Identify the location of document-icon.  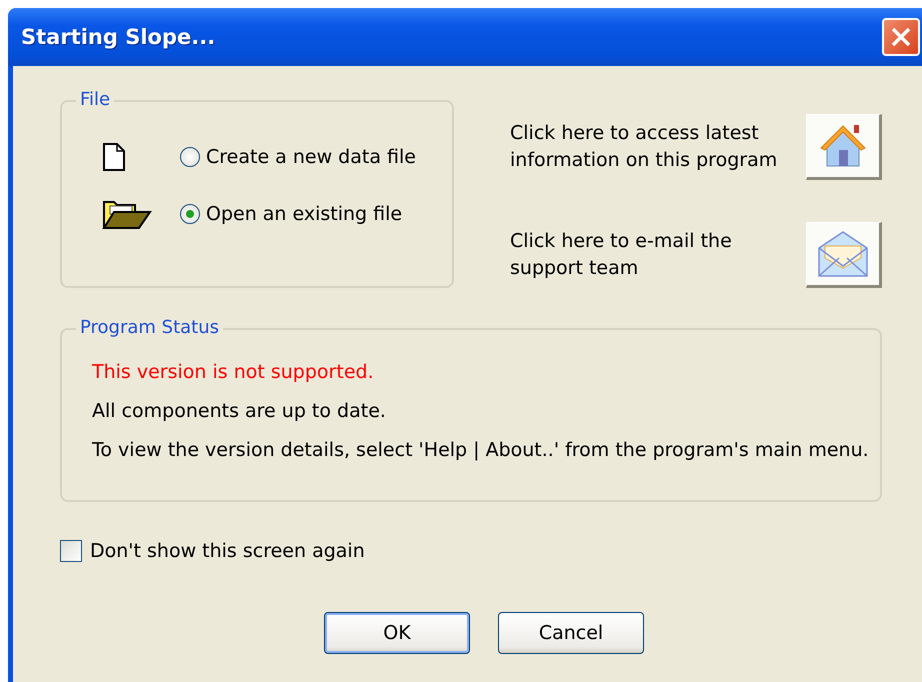
(114, 157).